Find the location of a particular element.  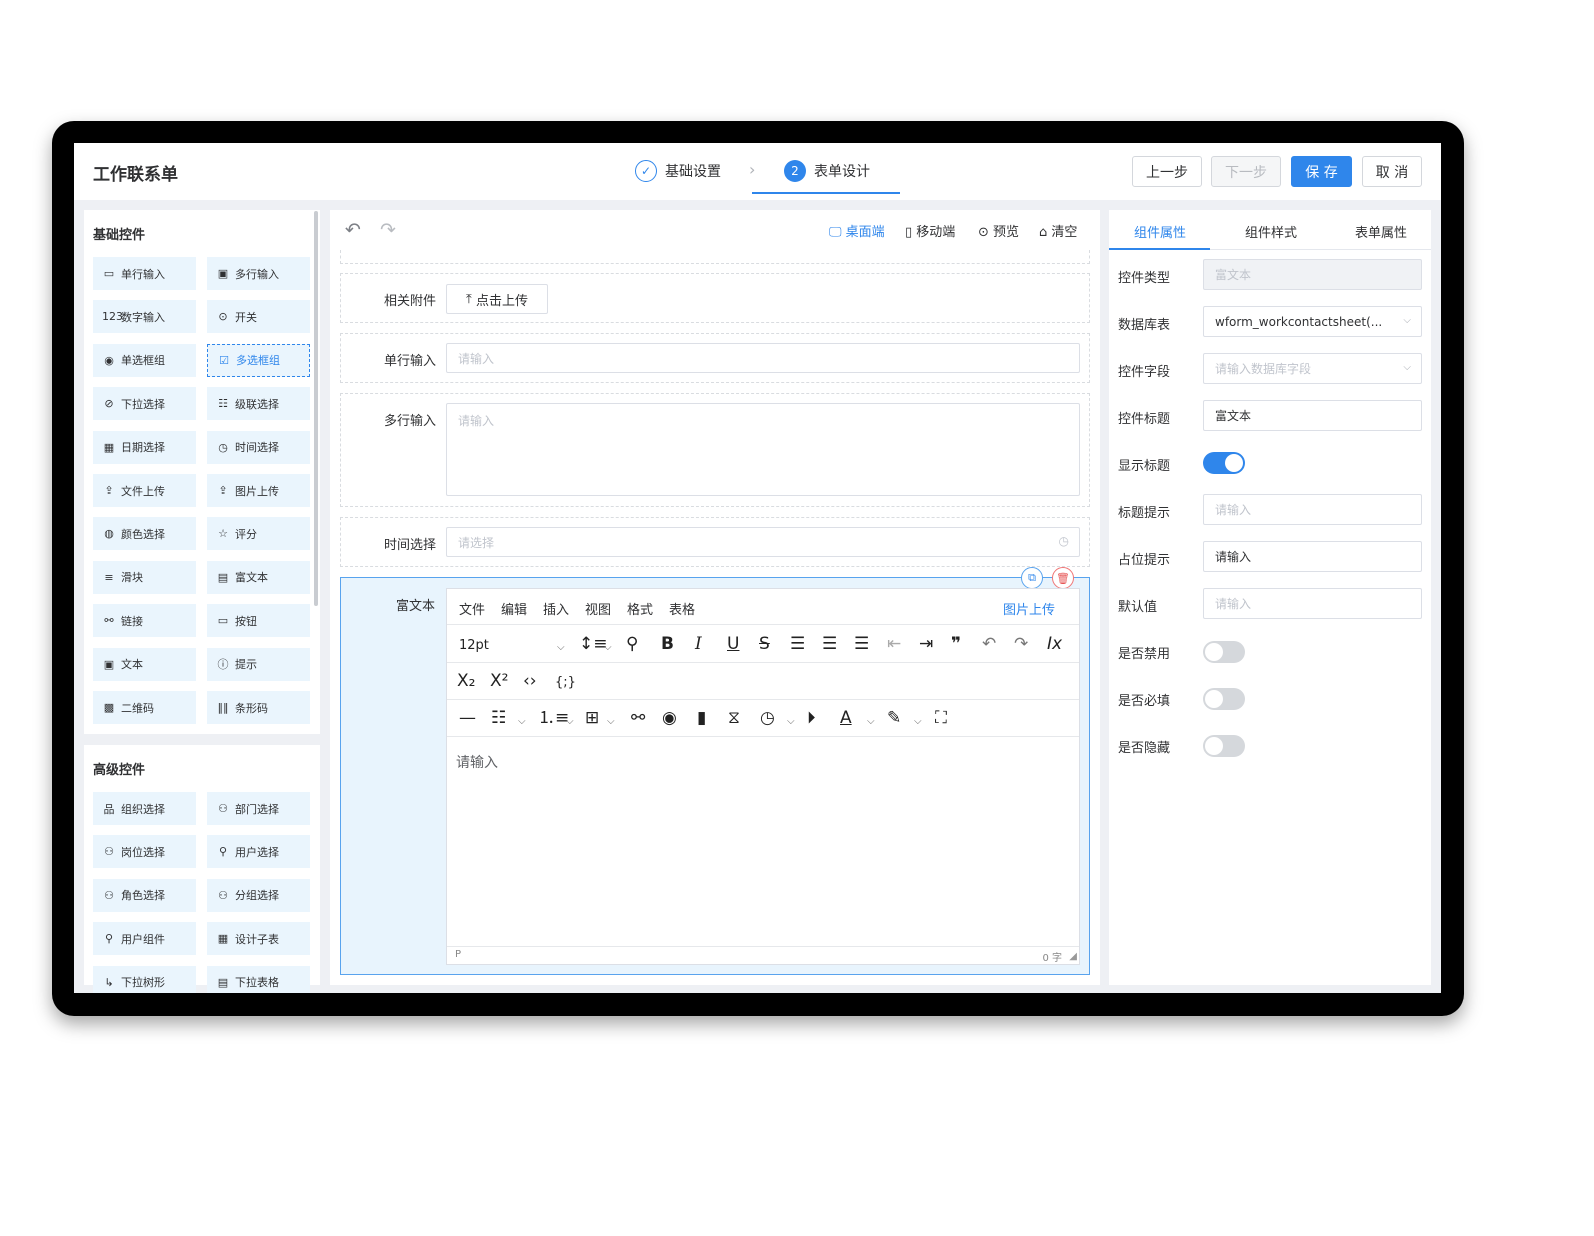

outdent-icon: ⇤ is located at coordinates (894, 644).